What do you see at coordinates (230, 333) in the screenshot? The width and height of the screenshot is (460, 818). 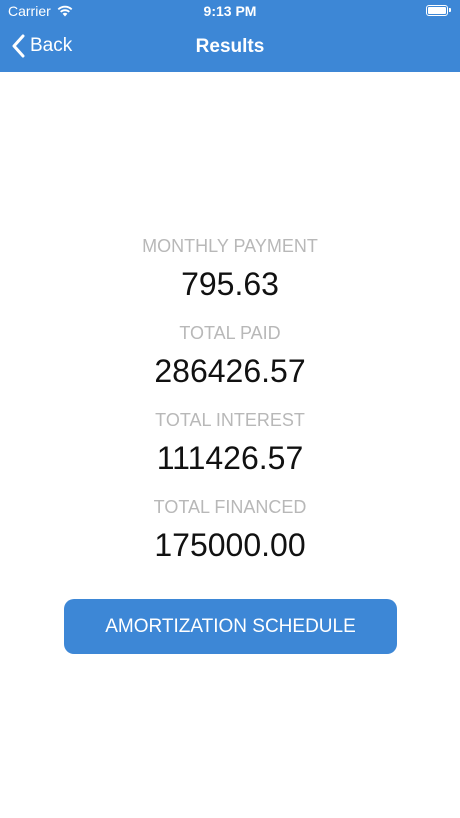 I see `total-paid-label: TOTAL PAID` at bounding box center [230, 333].